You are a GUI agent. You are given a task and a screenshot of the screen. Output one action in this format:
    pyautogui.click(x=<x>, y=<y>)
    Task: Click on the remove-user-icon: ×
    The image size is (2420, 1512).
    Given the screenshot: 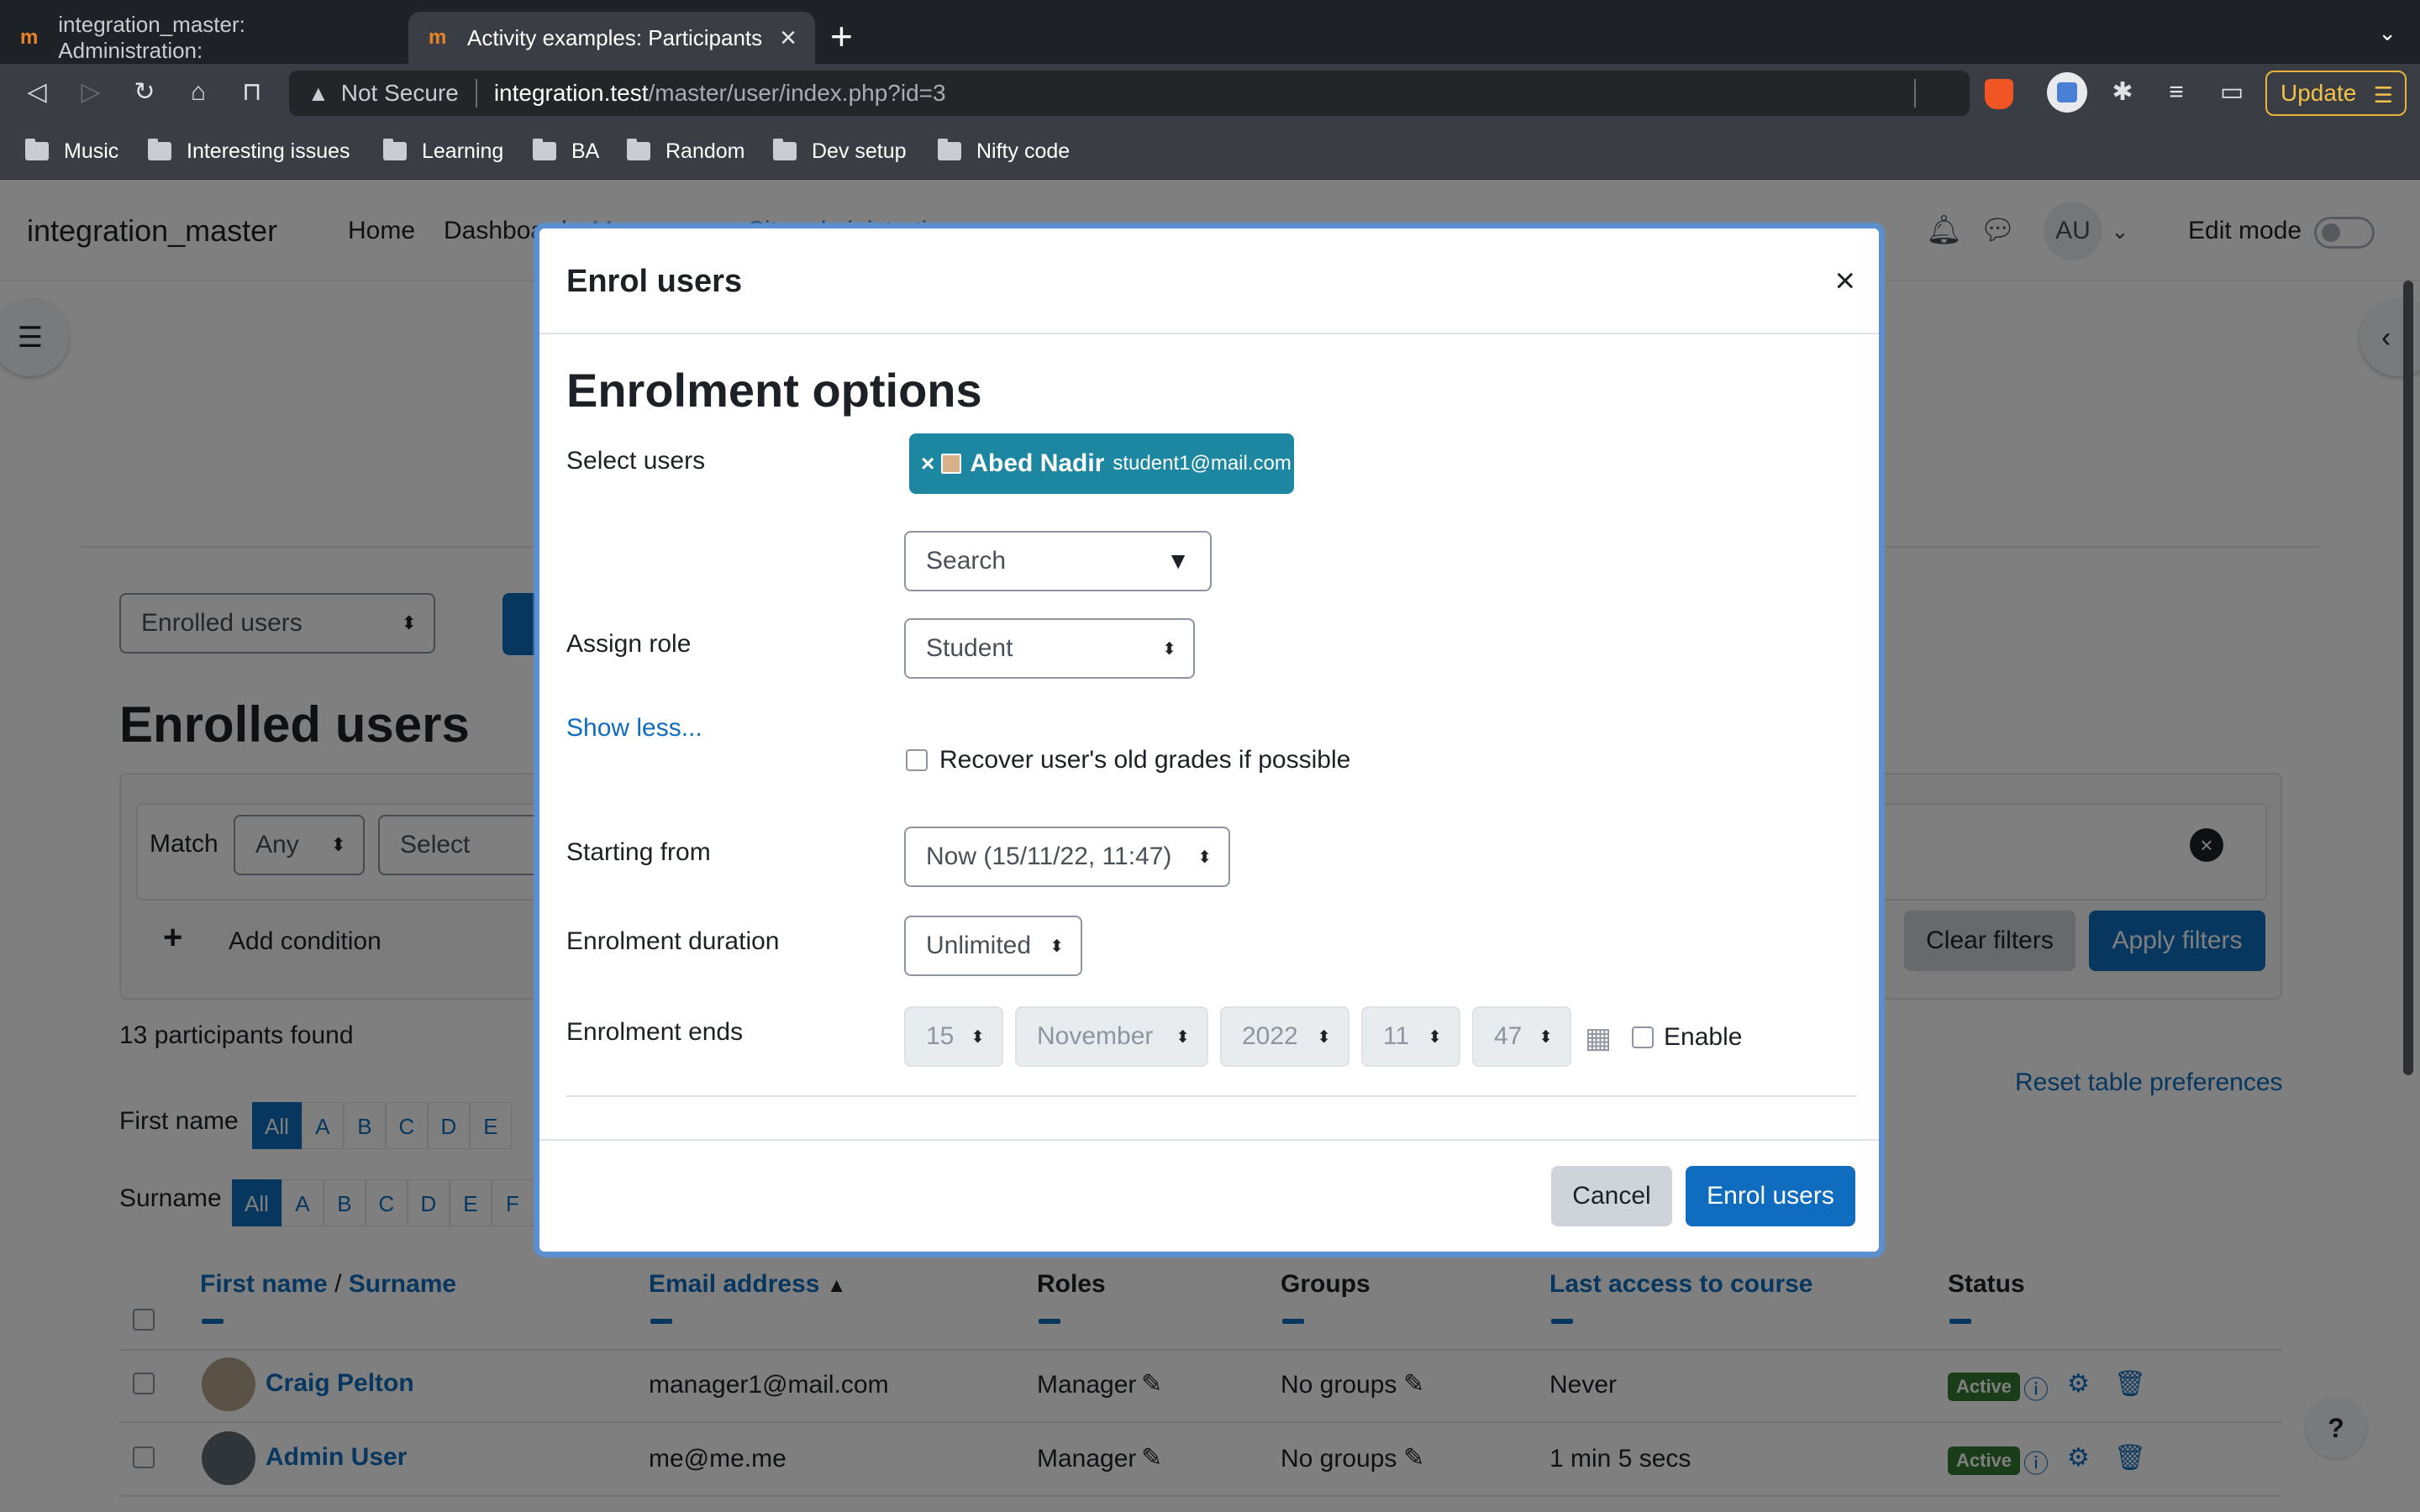 What is the action you would take?
    pyautogui.click(x=928, y=463)
    